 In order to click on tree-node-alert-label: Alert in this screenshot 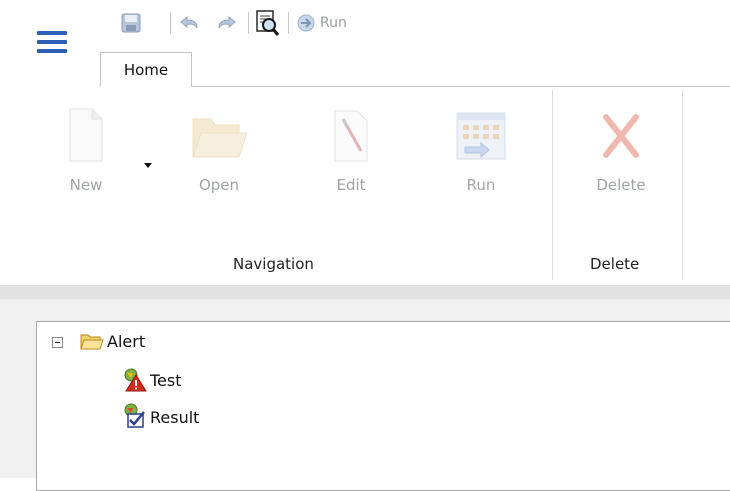, I will do `click(126, 341)`.